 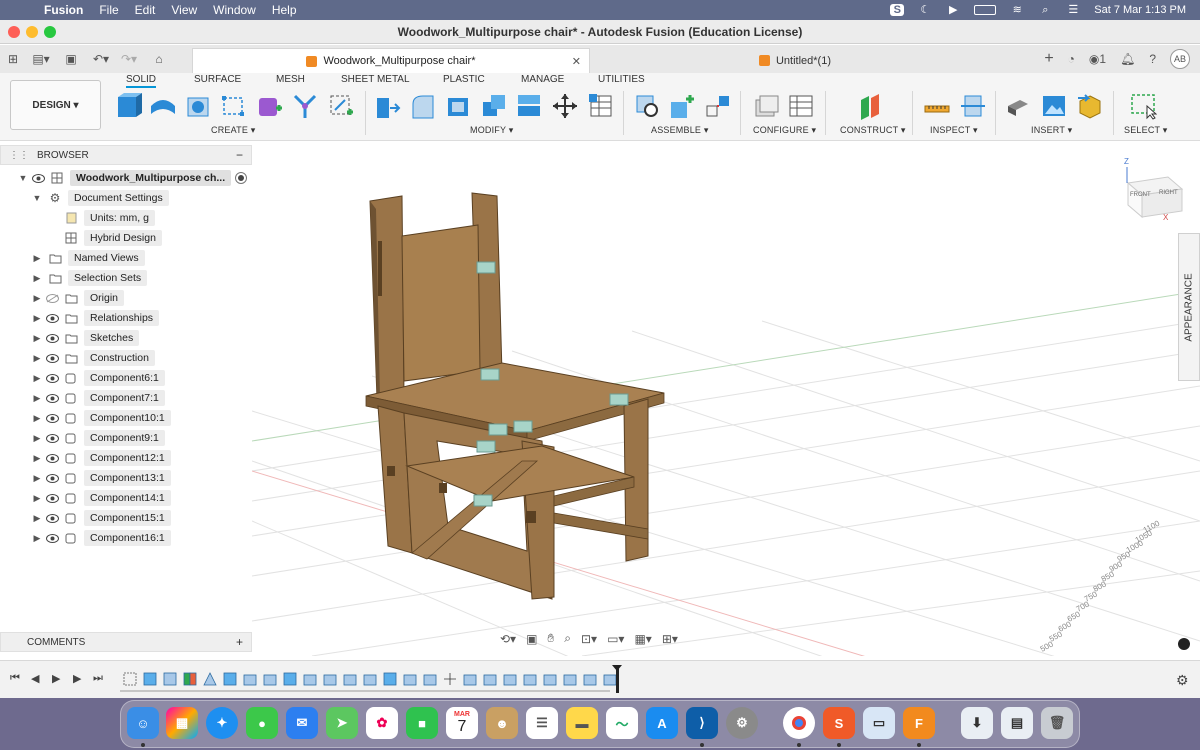 What do you see at coordinates (370, 680) in the screenshot?
I see `timeline-feature-strip` at bounding box center [370, 680].